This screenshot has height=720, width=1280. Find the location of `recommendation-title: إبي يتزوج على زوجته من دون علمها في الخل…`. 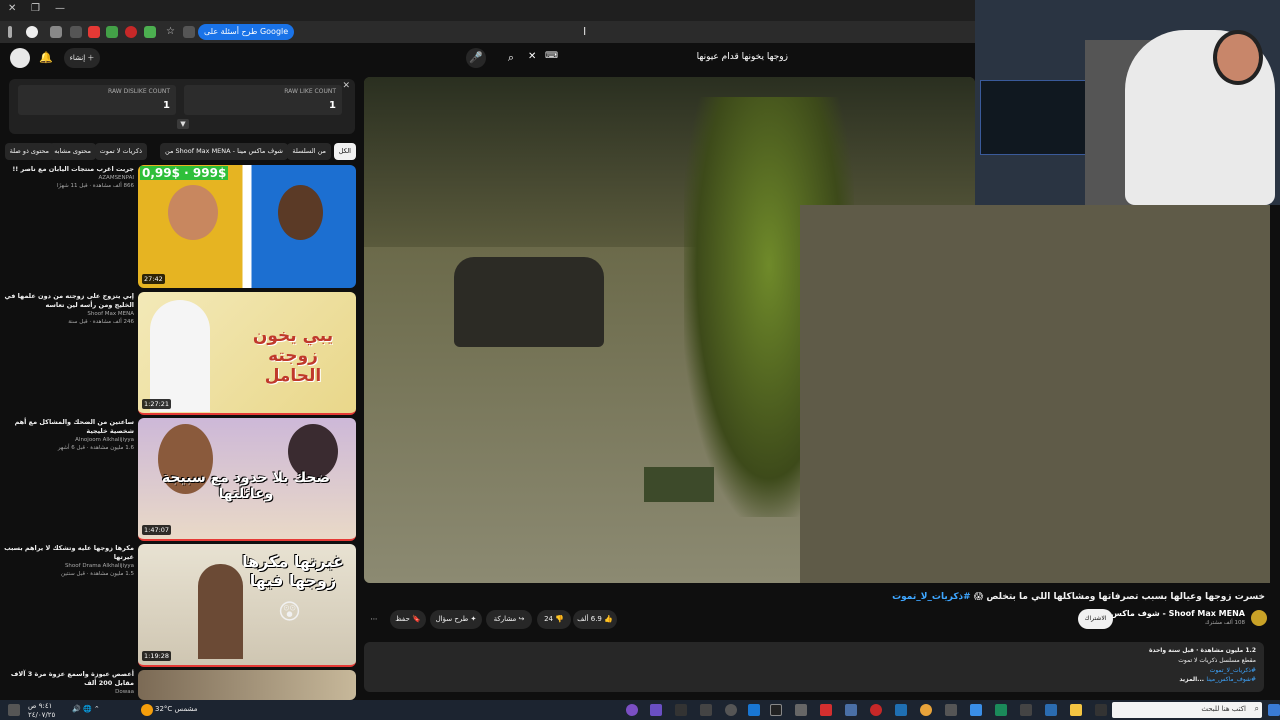

recommendation-title: إبي يتزوج على زوجته من دون علمها في الخل… is located at coordinates (69, 301).